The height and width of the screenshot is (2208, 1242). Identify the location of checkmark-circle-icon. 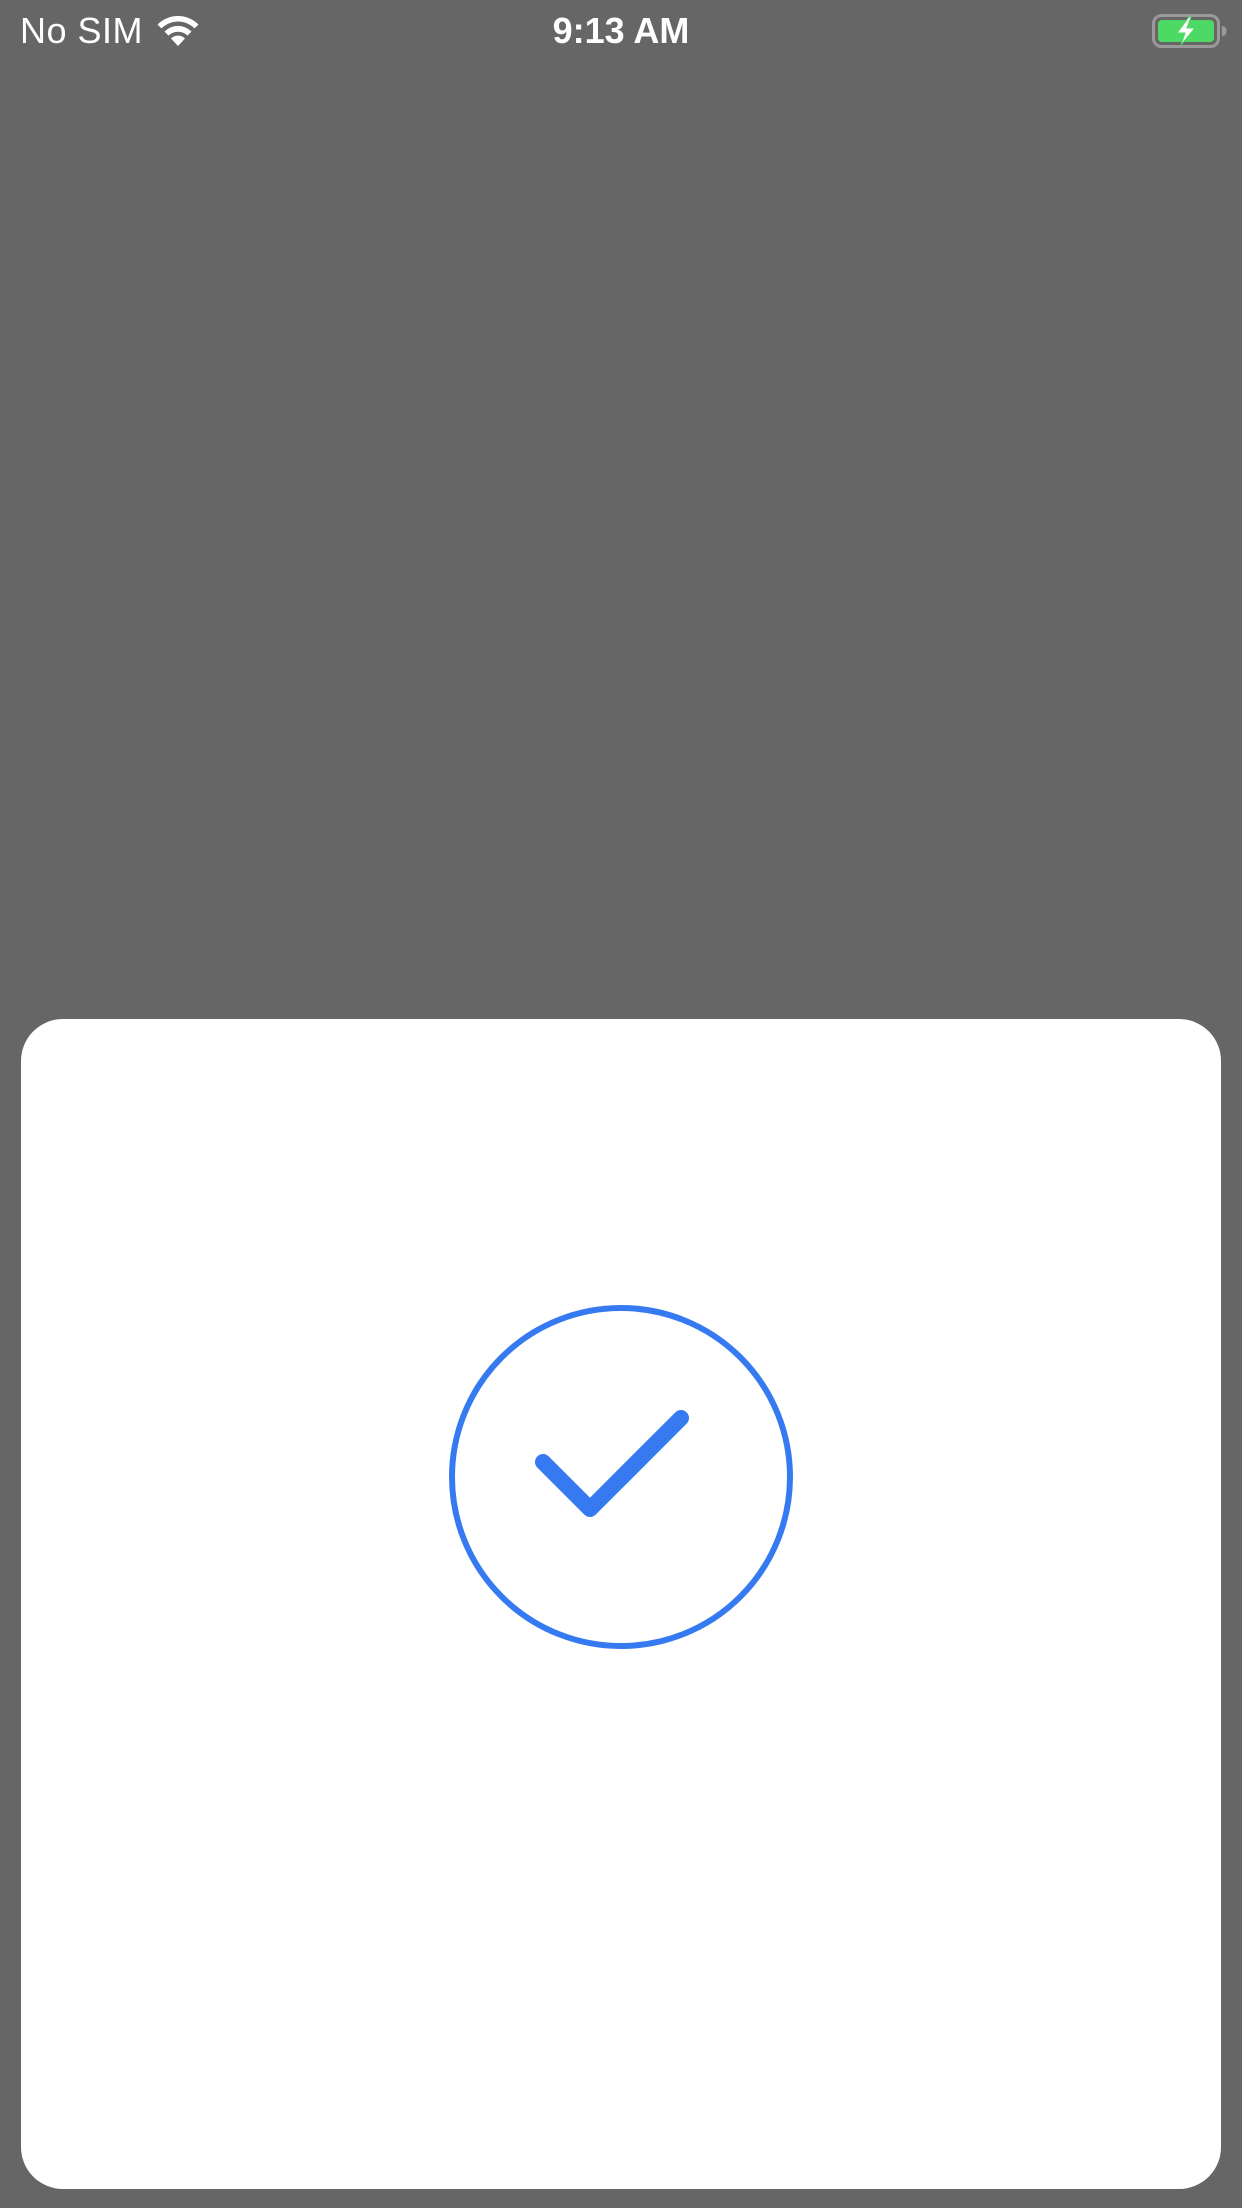
(621, 1477).